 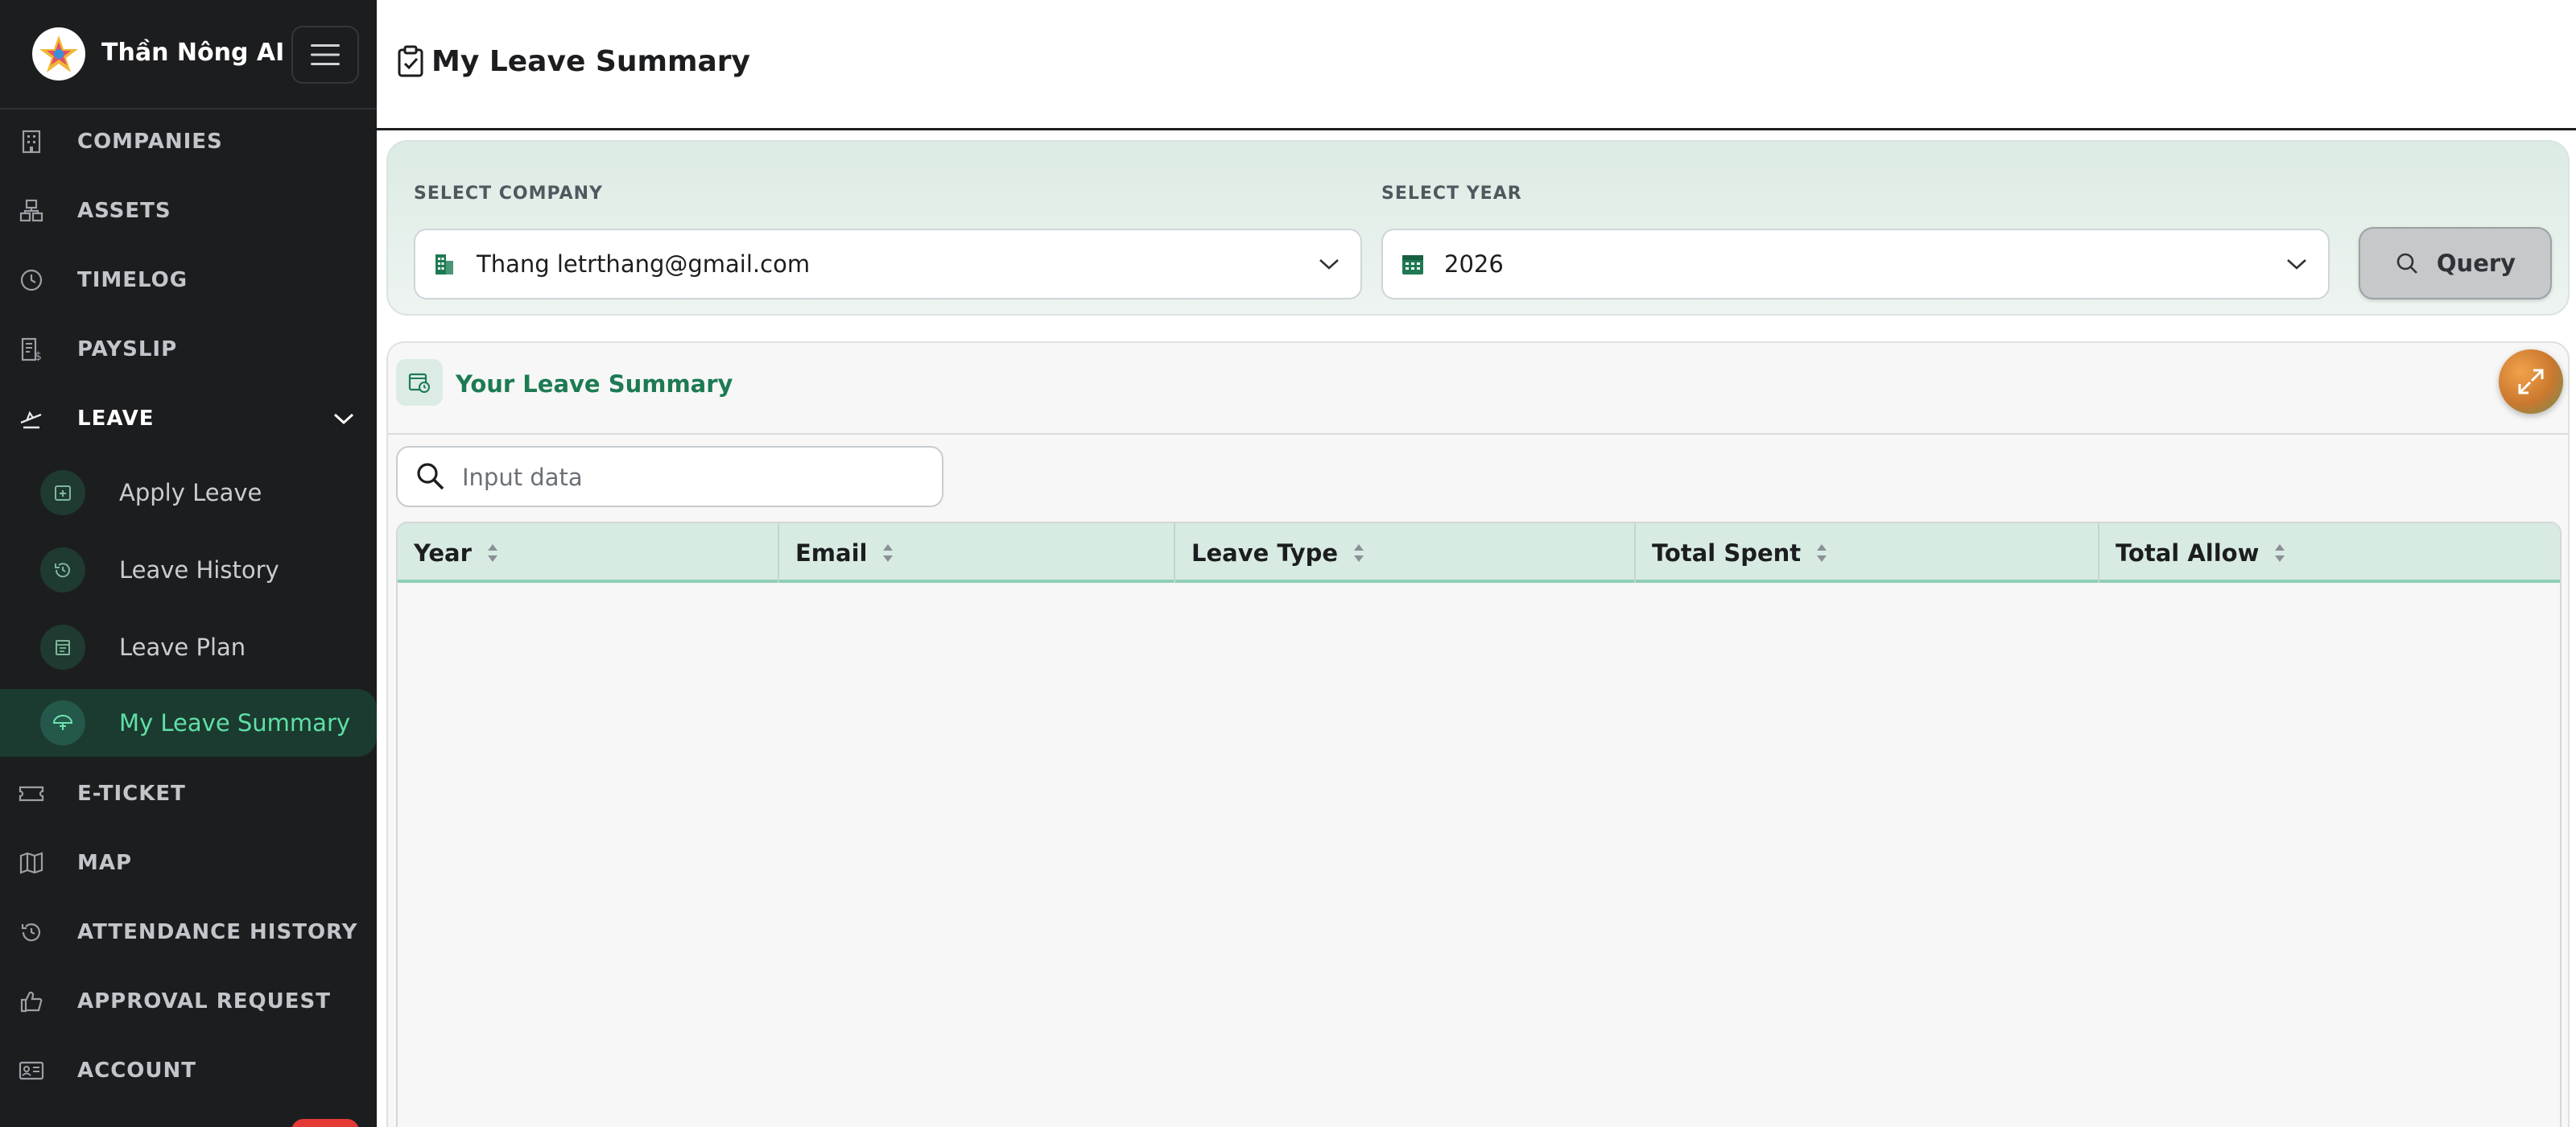 I want to click on leave-icon, so click(x=31, y=418).